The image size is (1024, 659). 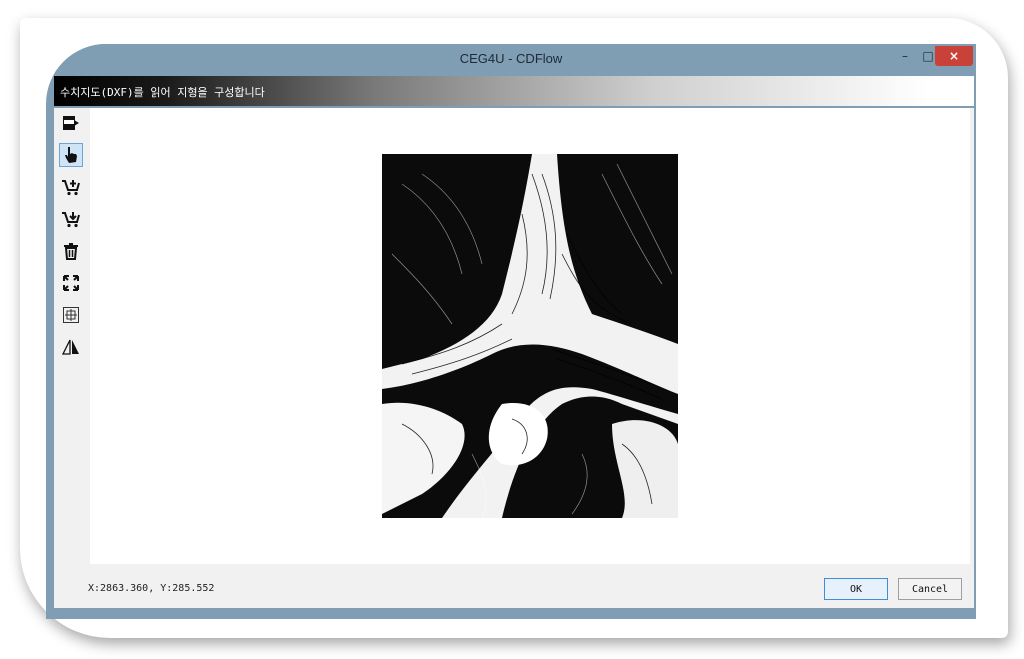 I want to click on dxf-open-icon, so click(x=71, y=123).